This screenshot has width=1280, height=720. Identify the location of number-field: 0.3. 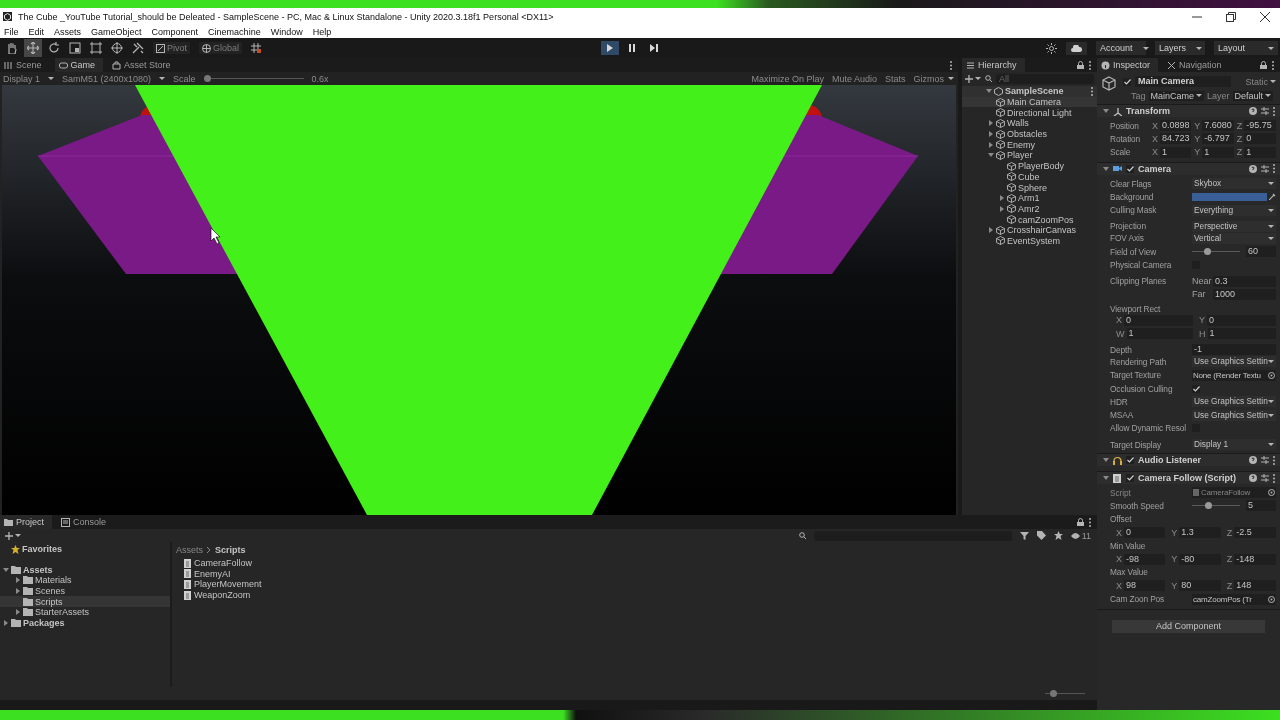
(1244, 281).